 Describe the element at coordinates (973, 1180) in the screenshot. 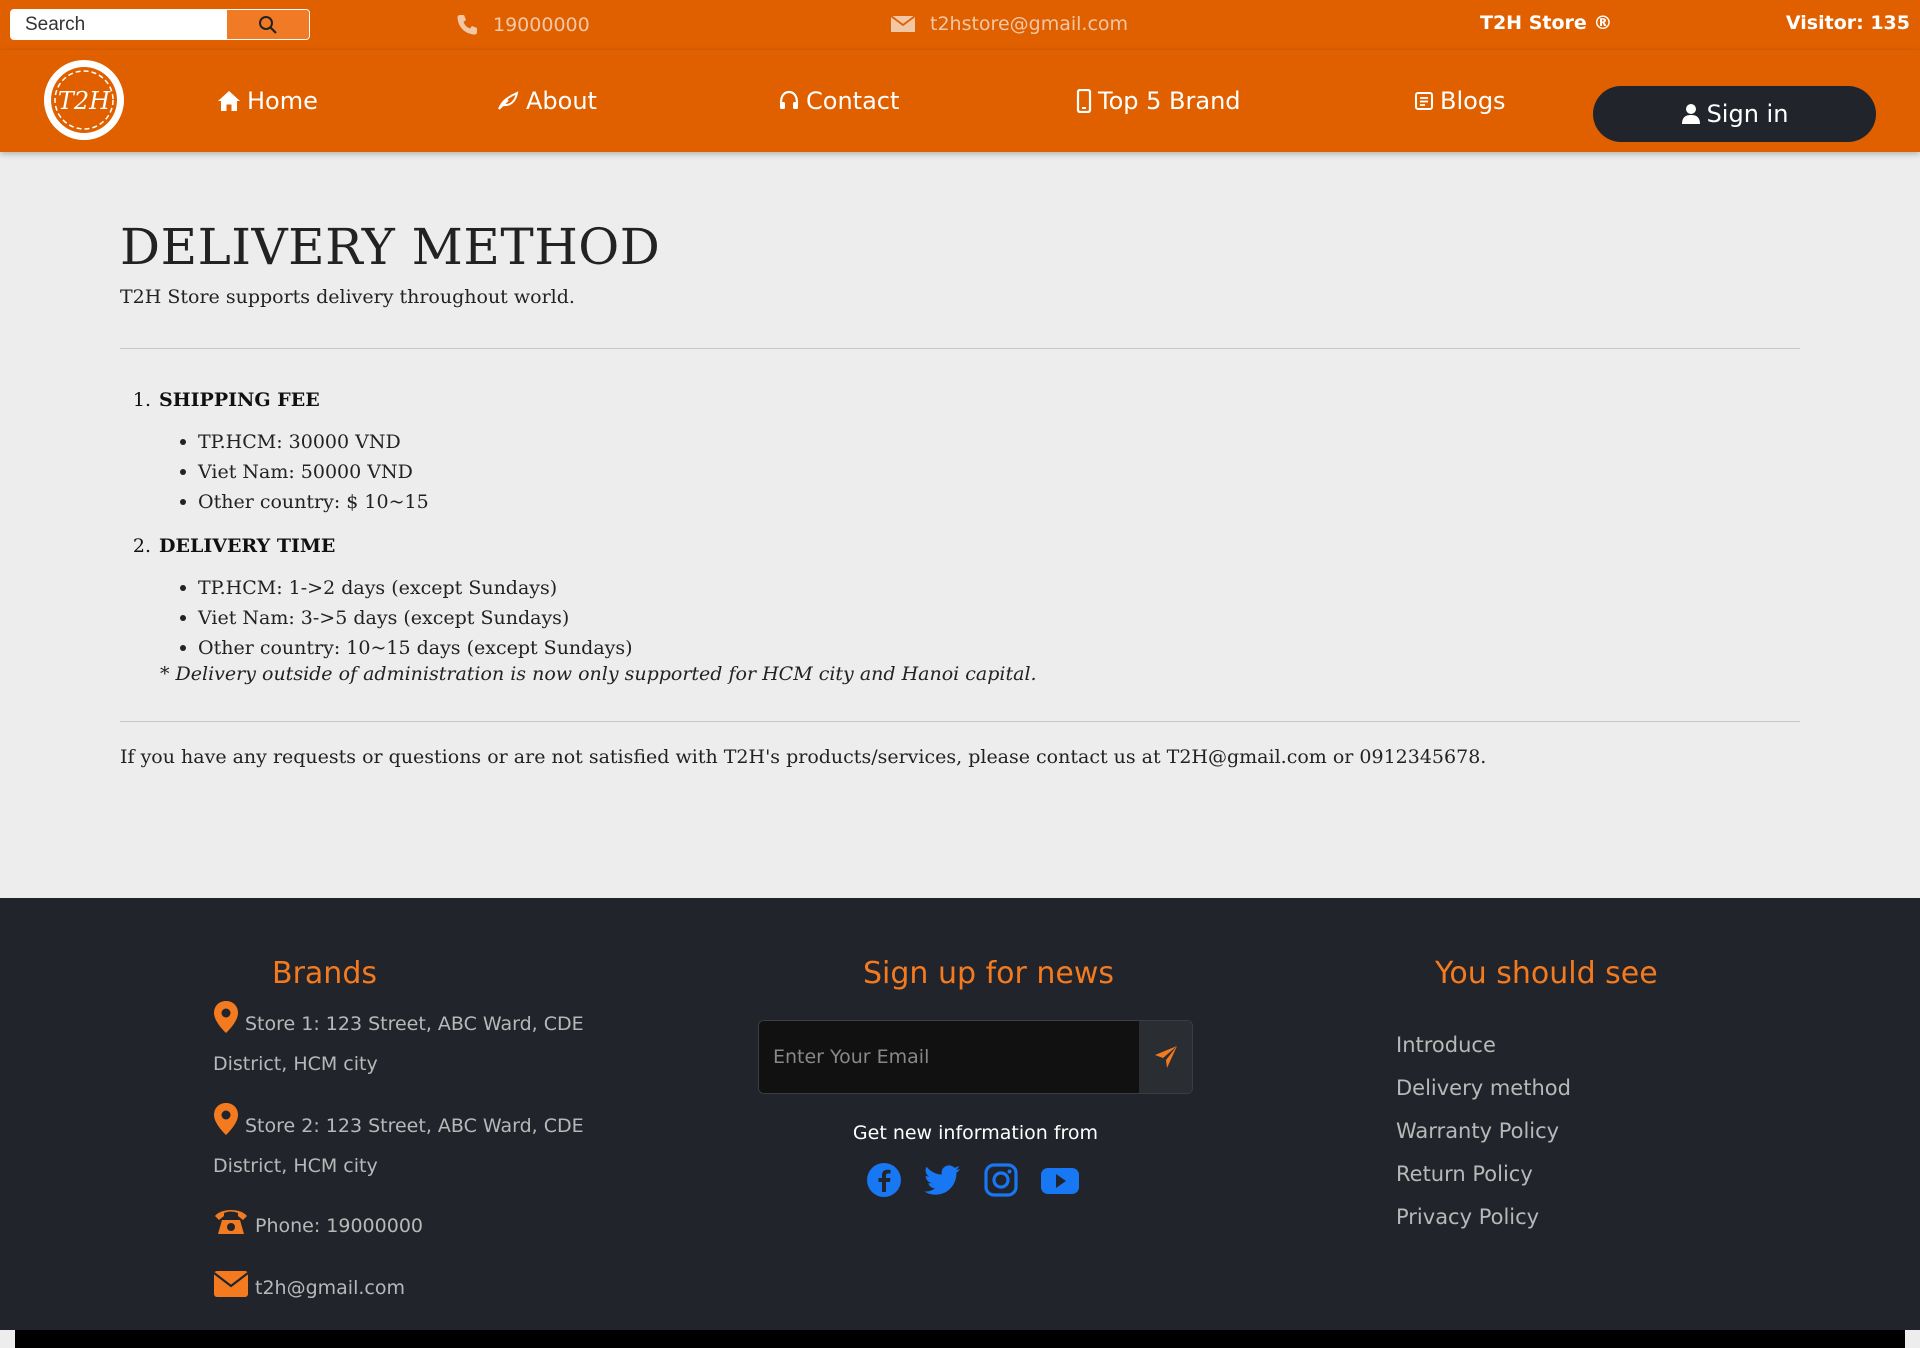

I see `social-links` at that location.